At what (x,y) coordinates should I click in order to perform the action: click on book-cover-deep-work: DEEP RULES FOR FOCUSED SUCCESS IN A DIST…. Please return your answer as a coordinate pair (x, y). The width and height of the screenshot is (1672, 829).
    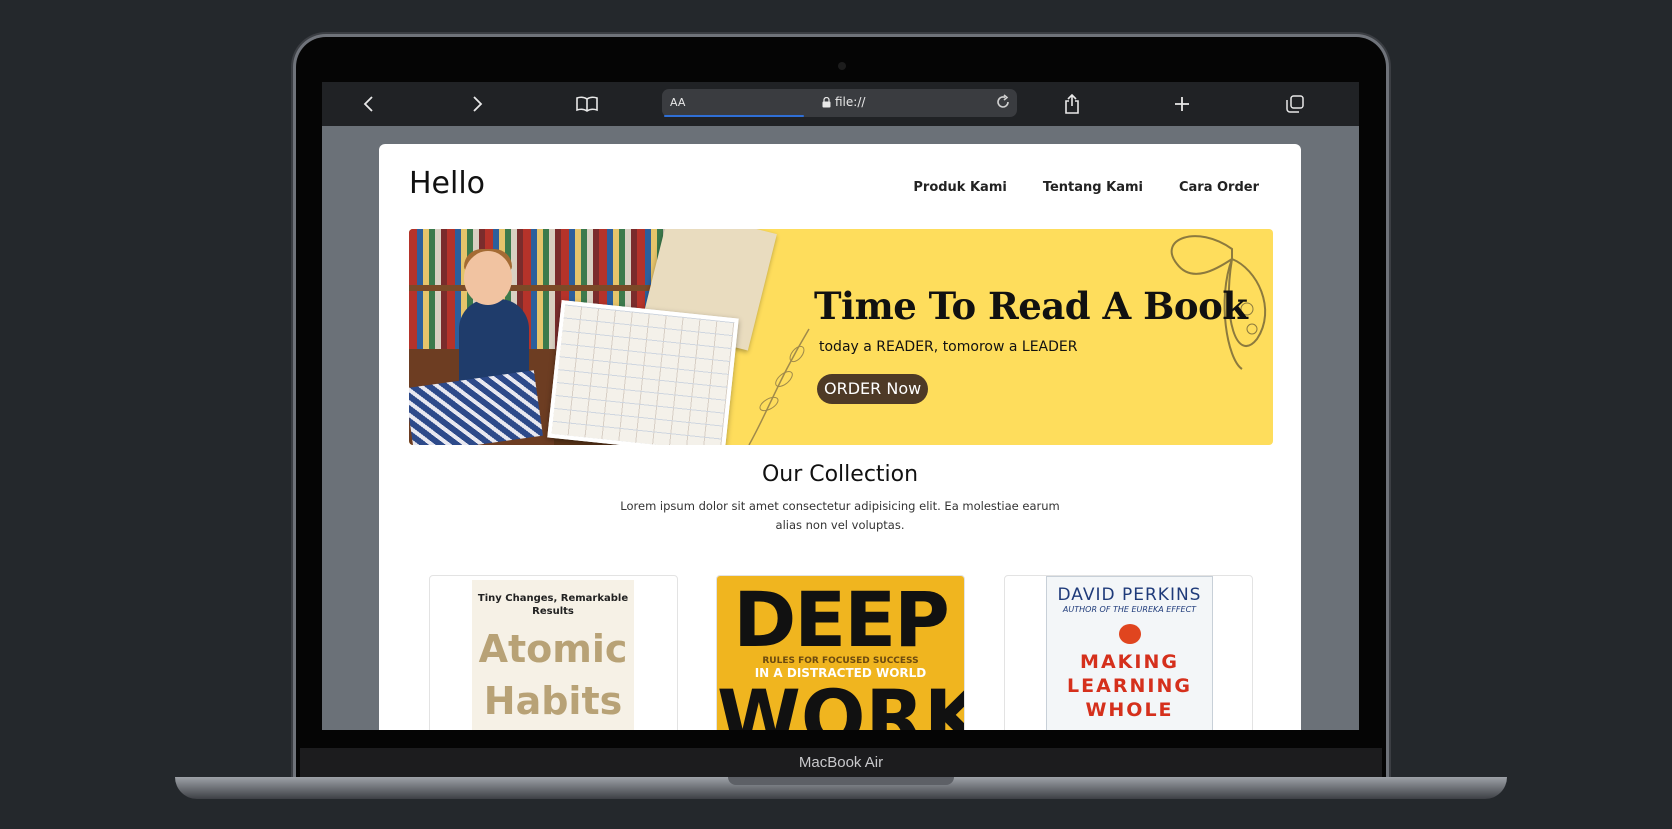
    Looking at the image, I should click on (840, 653).